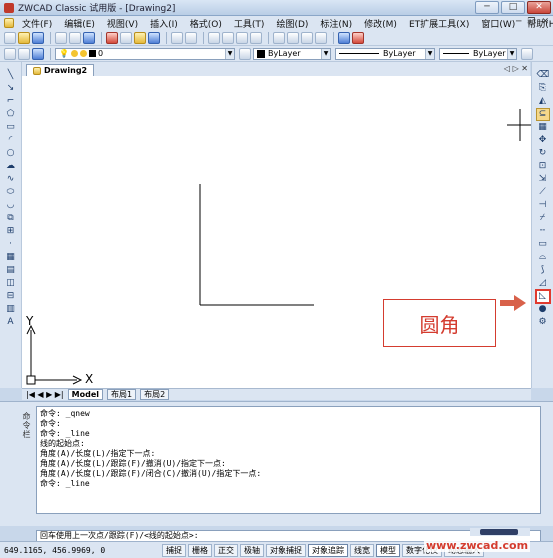 This screenshot has width=553, height=558. I want to click on print-icon, so click(61, 37).